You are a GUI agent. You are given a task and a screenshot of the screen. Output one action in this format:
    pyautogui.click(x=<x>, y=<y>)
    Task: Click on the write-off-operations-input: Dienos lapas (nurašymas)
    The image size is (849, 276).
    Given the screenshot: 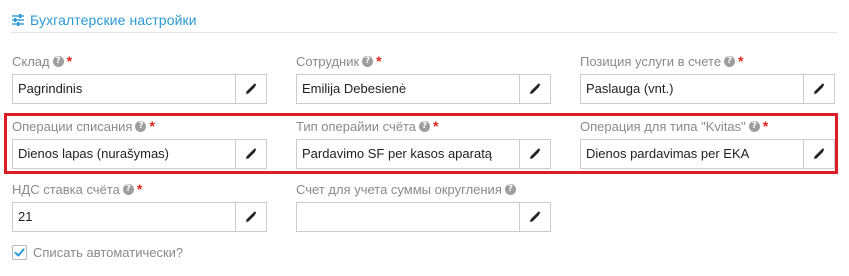 What is the action you would take?
    pyautogui.click(x=123, y=154)
    